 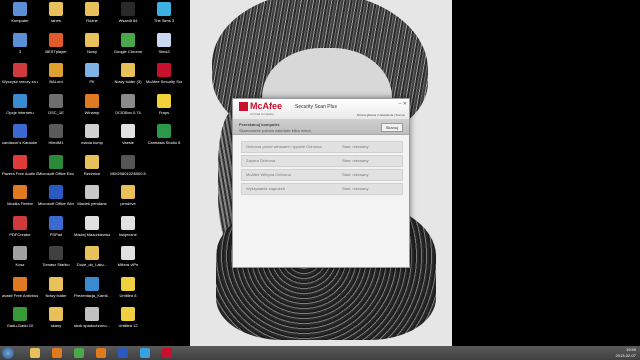 What do you see at coordinates (128, 256) in the screenshot?
I see `desktop-icon: Mikroś viPe` at bounding box center [128, 256].